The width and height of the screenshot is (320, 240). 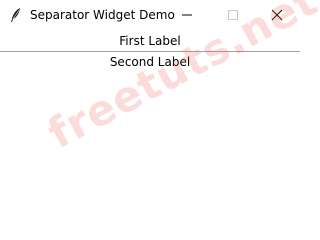 I want to click on close-button, so click(x=277, y=15).